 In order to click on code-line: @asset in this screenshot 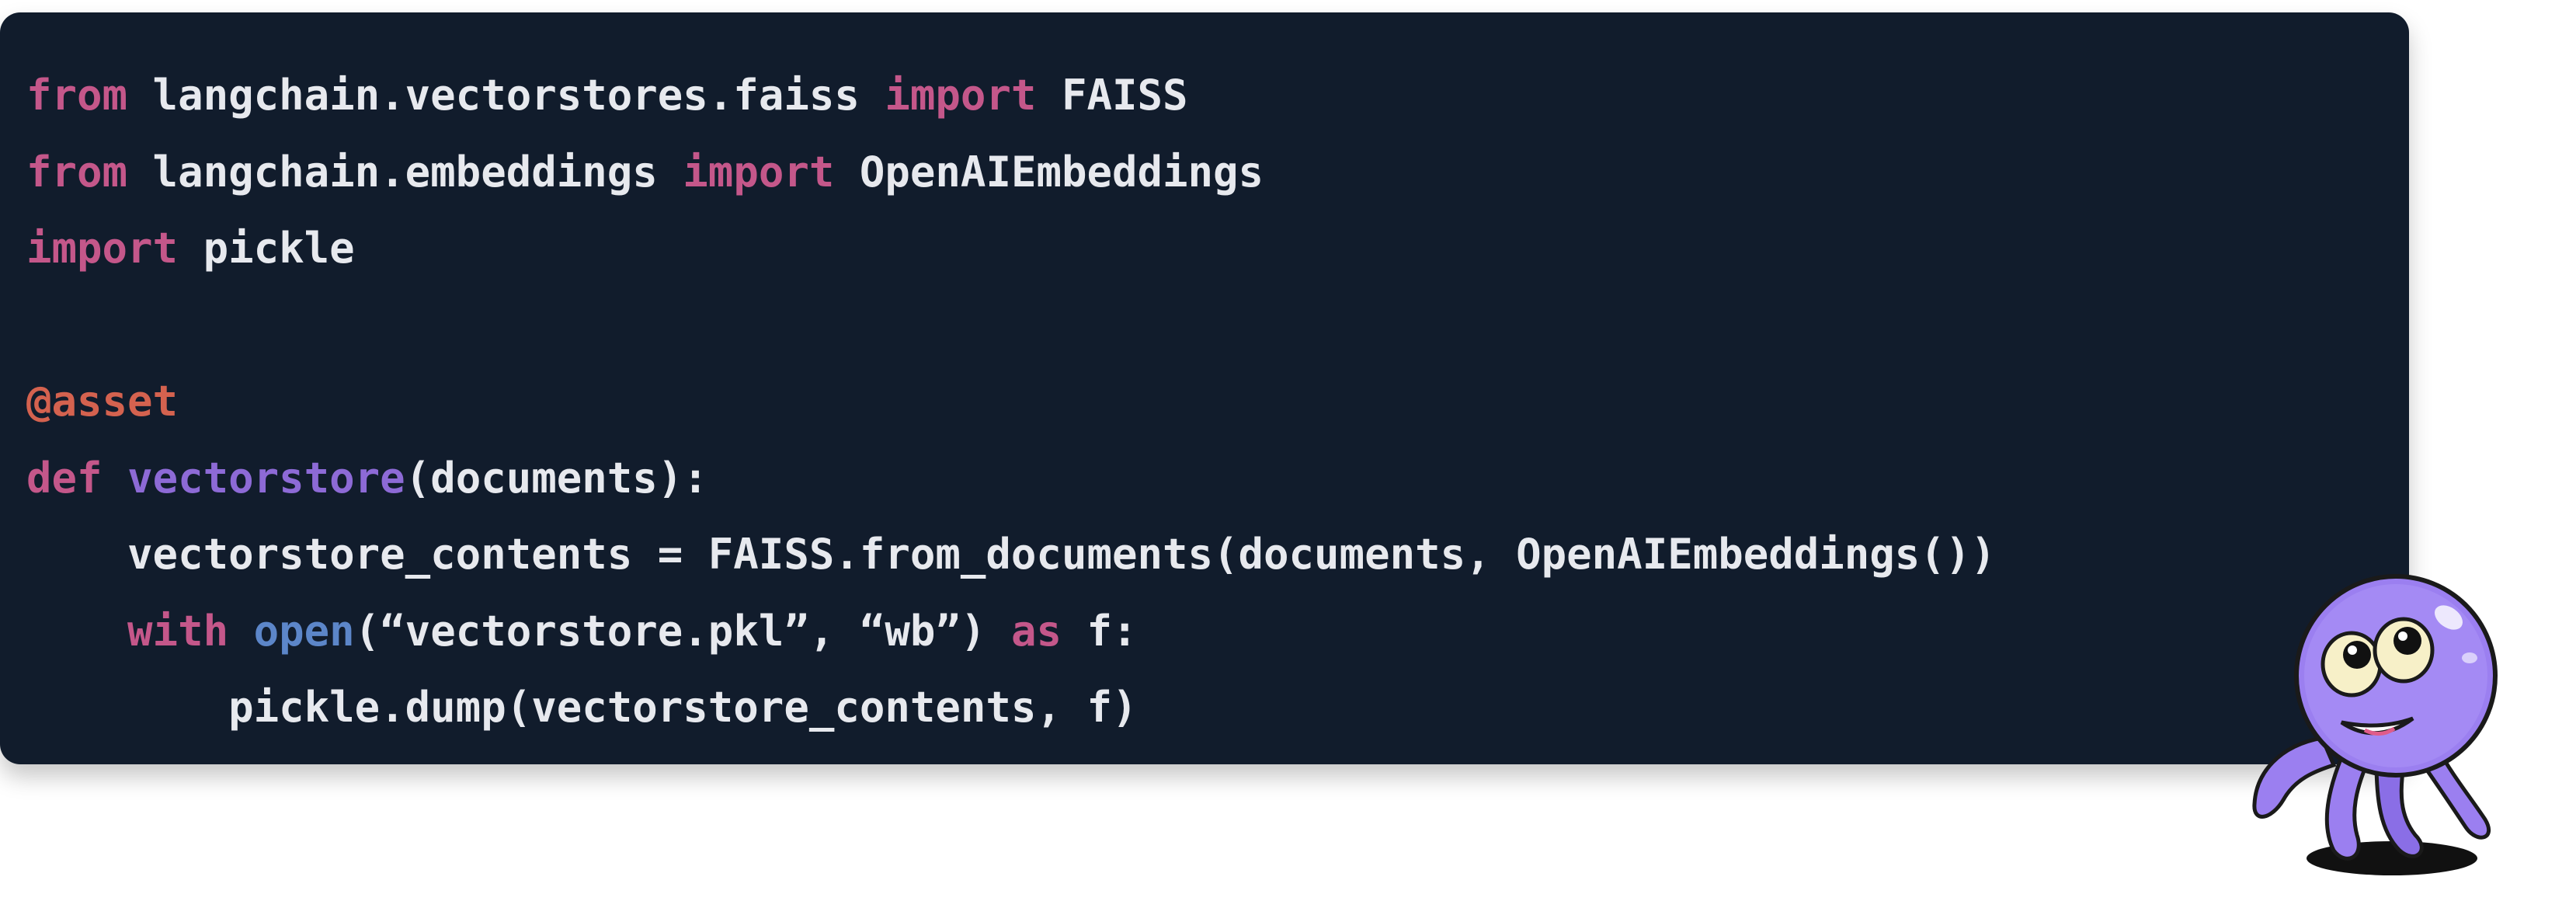, I will do `click(1011, 402)`.